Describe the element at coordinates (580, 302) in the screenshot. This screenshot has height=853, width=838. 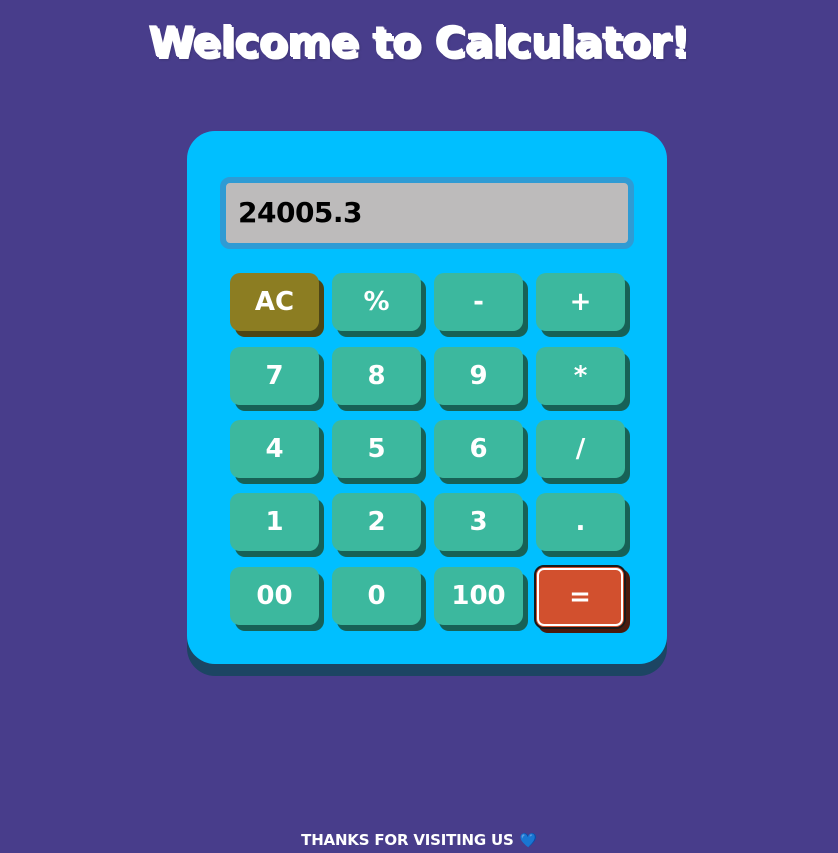
I see `plus-button: +` at that location.